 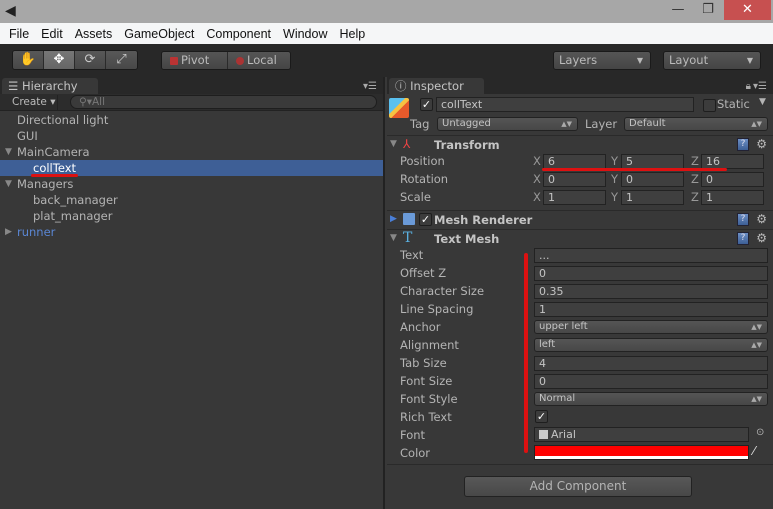 What do you see at coordinates (191, 152) in the screenshot?
I see `hierarchy-item: ▼ MainCamera` at bounding box center [191, 152].